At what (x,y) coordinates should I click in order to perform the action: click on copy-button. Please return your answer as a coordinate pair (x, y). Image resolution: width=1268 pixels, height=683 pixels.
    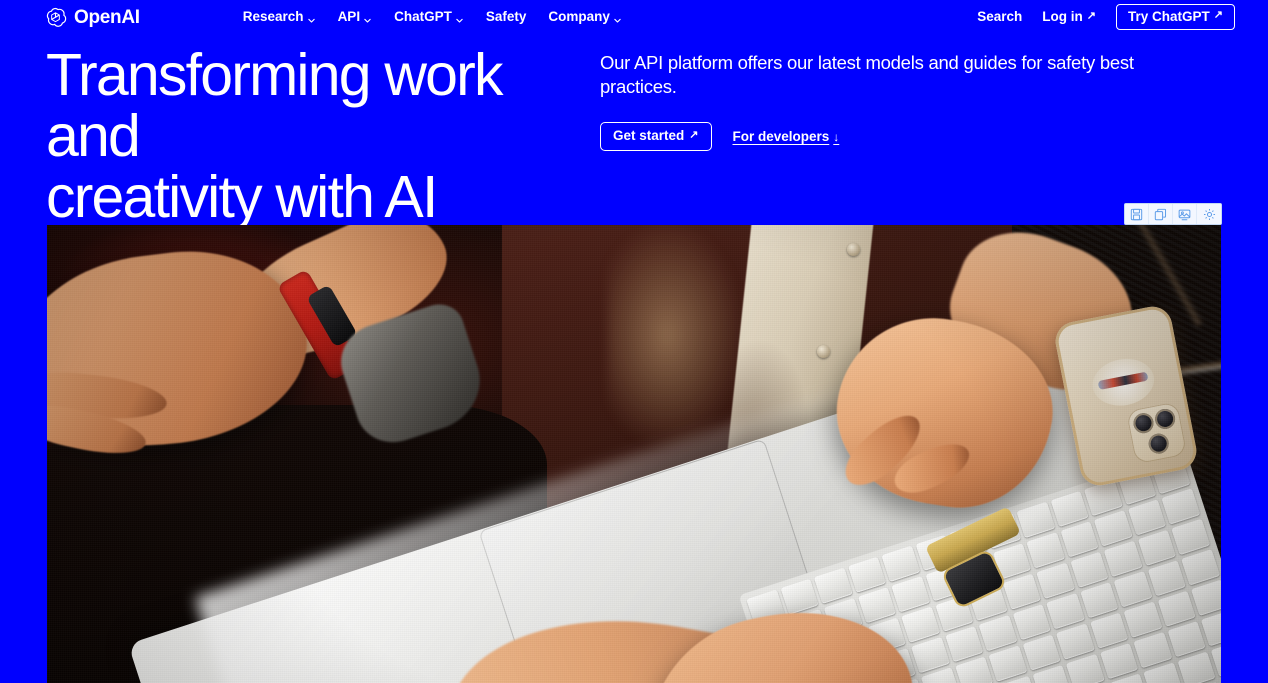
    Looking at the image, I should click on (1161, 214).